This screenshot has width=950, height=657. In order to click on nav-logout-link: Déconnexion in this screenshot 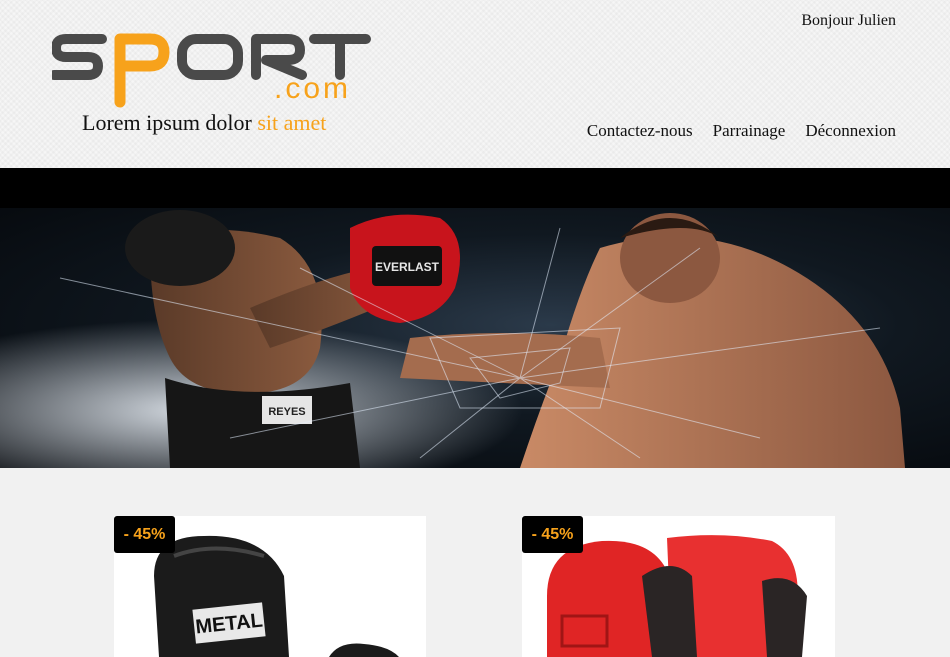, I will do `click(850, 131)`.